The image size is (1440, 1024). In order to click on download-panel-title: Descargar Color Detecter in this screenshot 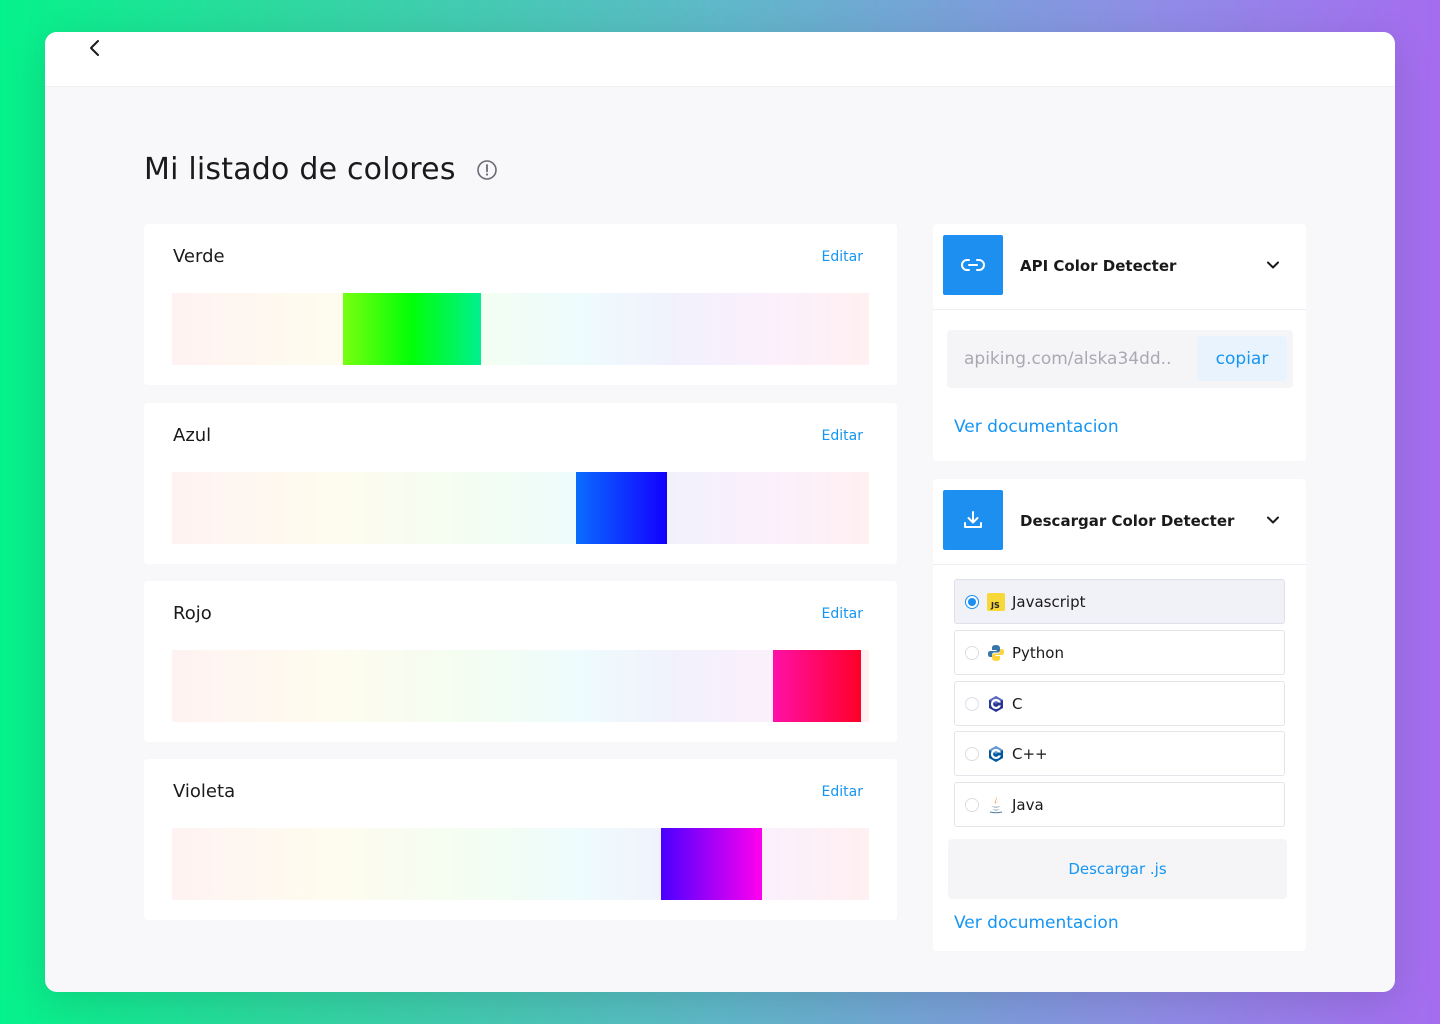, I will do `click(1127, 521)`.